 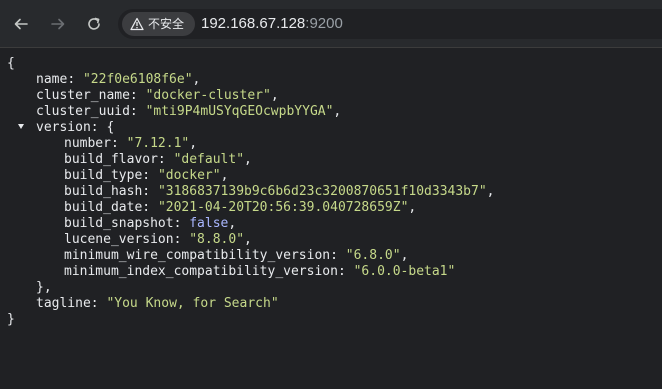 What do you see at coordinates (189, 175) in the screenshot?
I see `json-value: "docker"` at bounding box center [189, 175].